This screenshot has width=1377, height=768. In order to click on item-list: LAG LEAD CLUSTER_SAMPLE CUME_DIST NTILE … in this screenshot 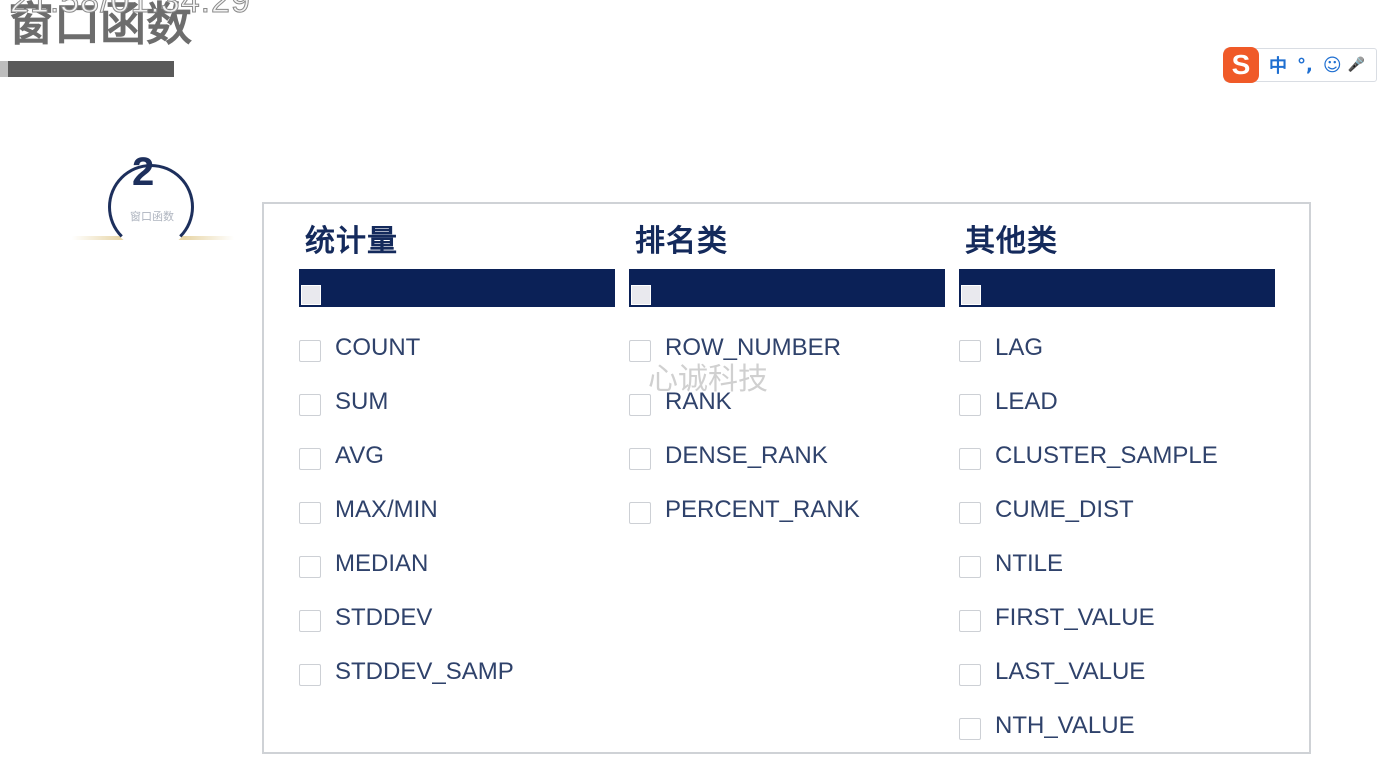, I will do `click(1117, 550)`.